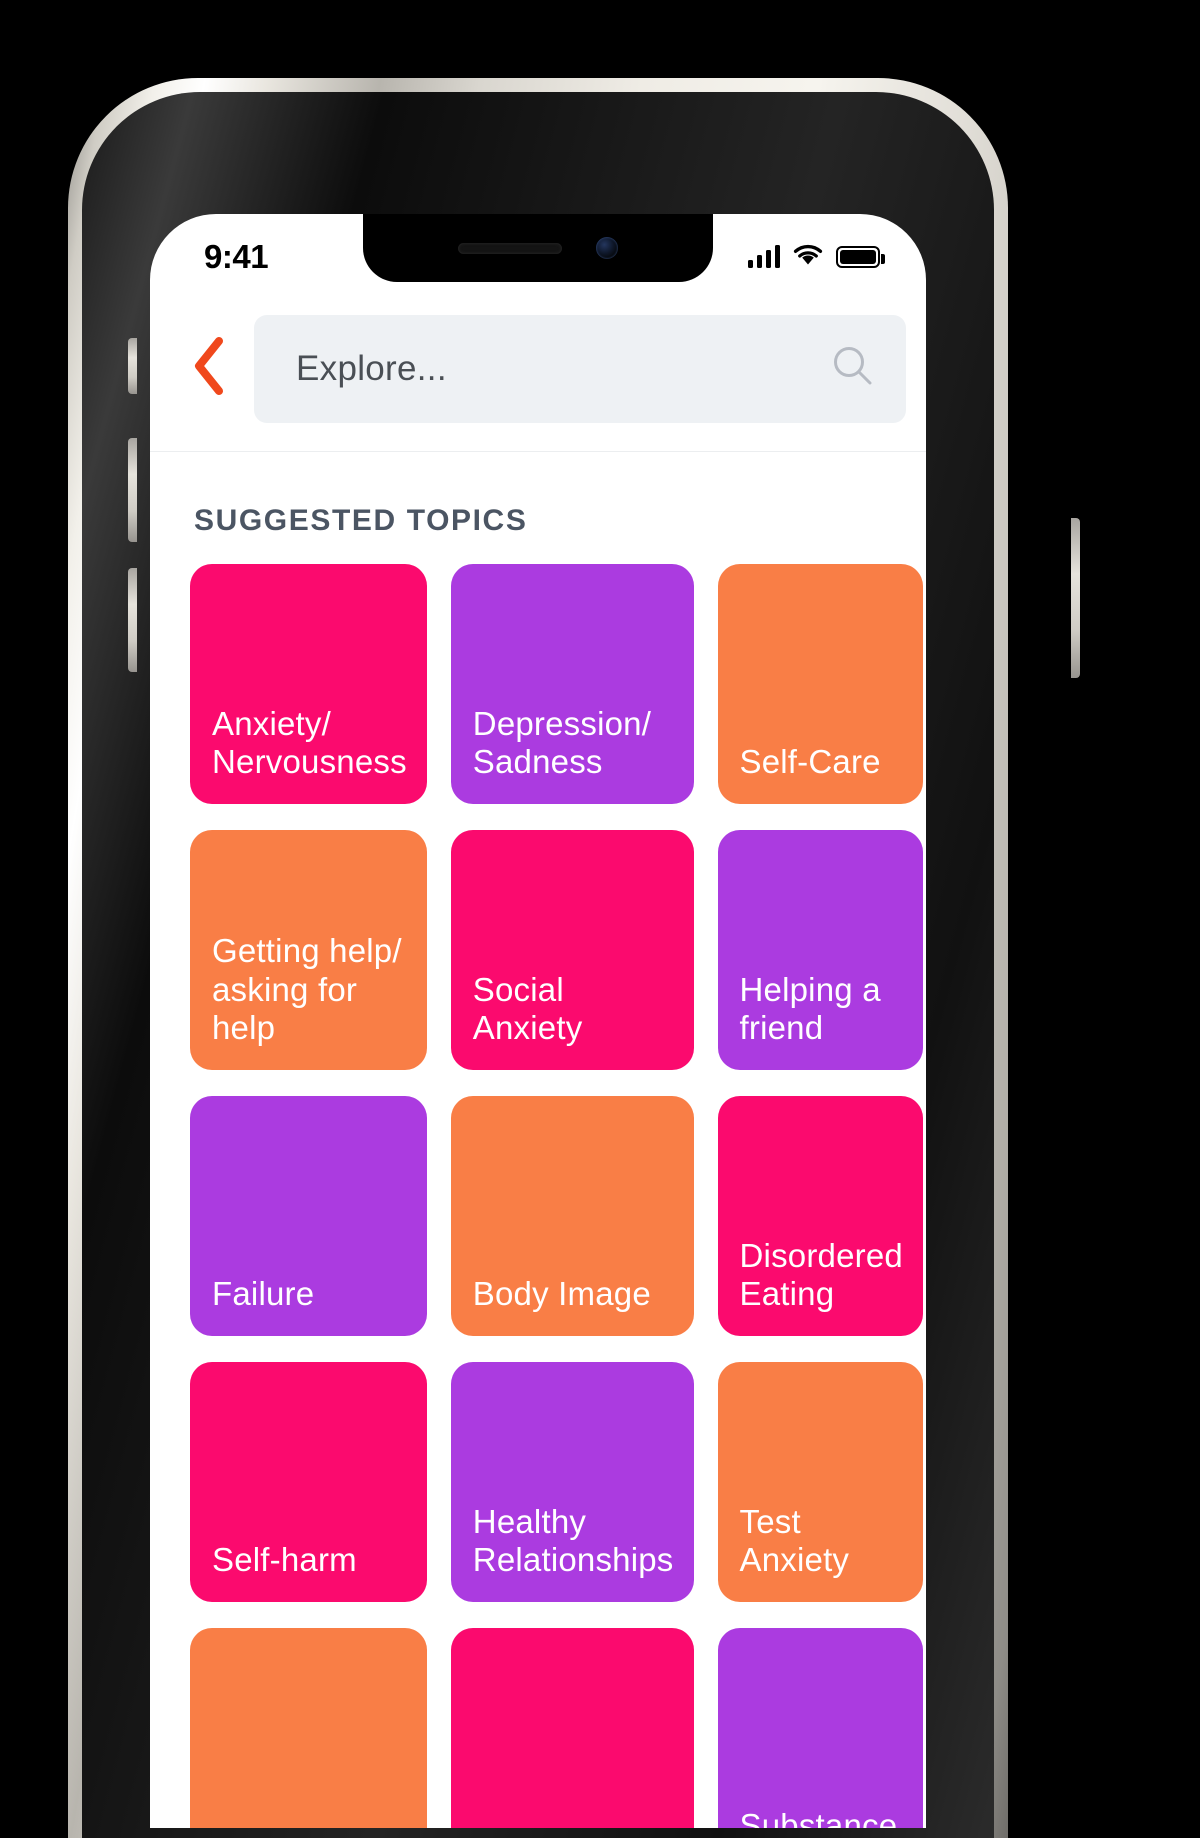 The height and width of the screenshot is (1838, 1200). What do you see at coordinates (132, 366) in the screenshot?
I see `mute-switch-button` at bounding box center [132, 366].